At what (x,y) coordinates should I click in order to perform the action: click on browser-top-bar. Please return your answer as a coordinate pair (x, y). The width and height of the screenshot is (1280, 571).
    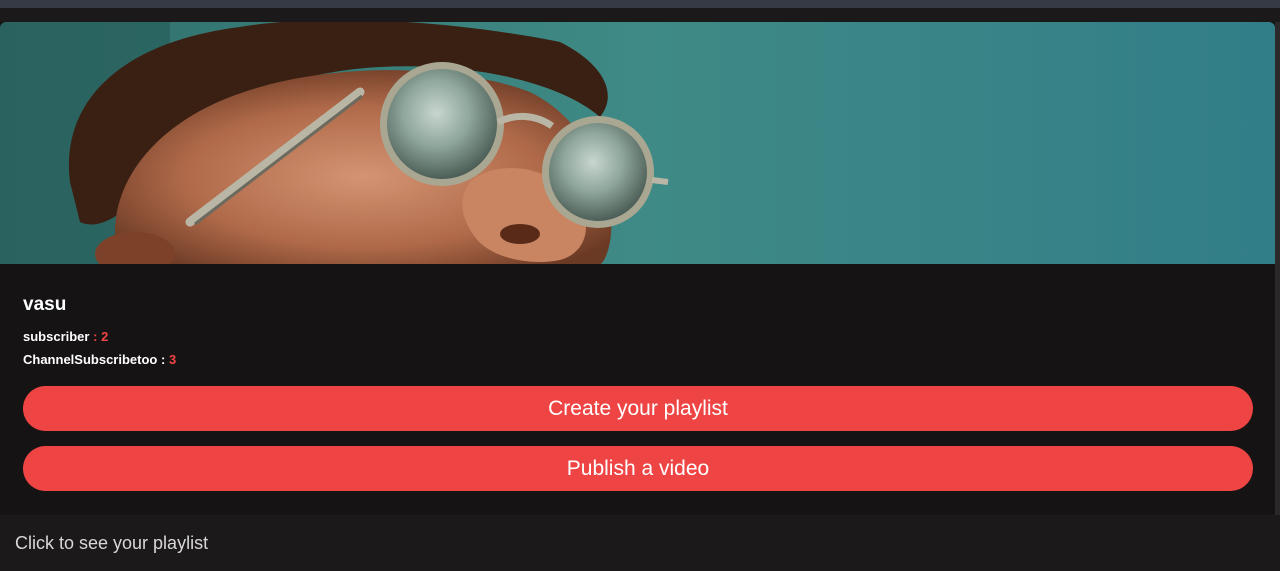
    Looking at the image, I should click on (640, 4).